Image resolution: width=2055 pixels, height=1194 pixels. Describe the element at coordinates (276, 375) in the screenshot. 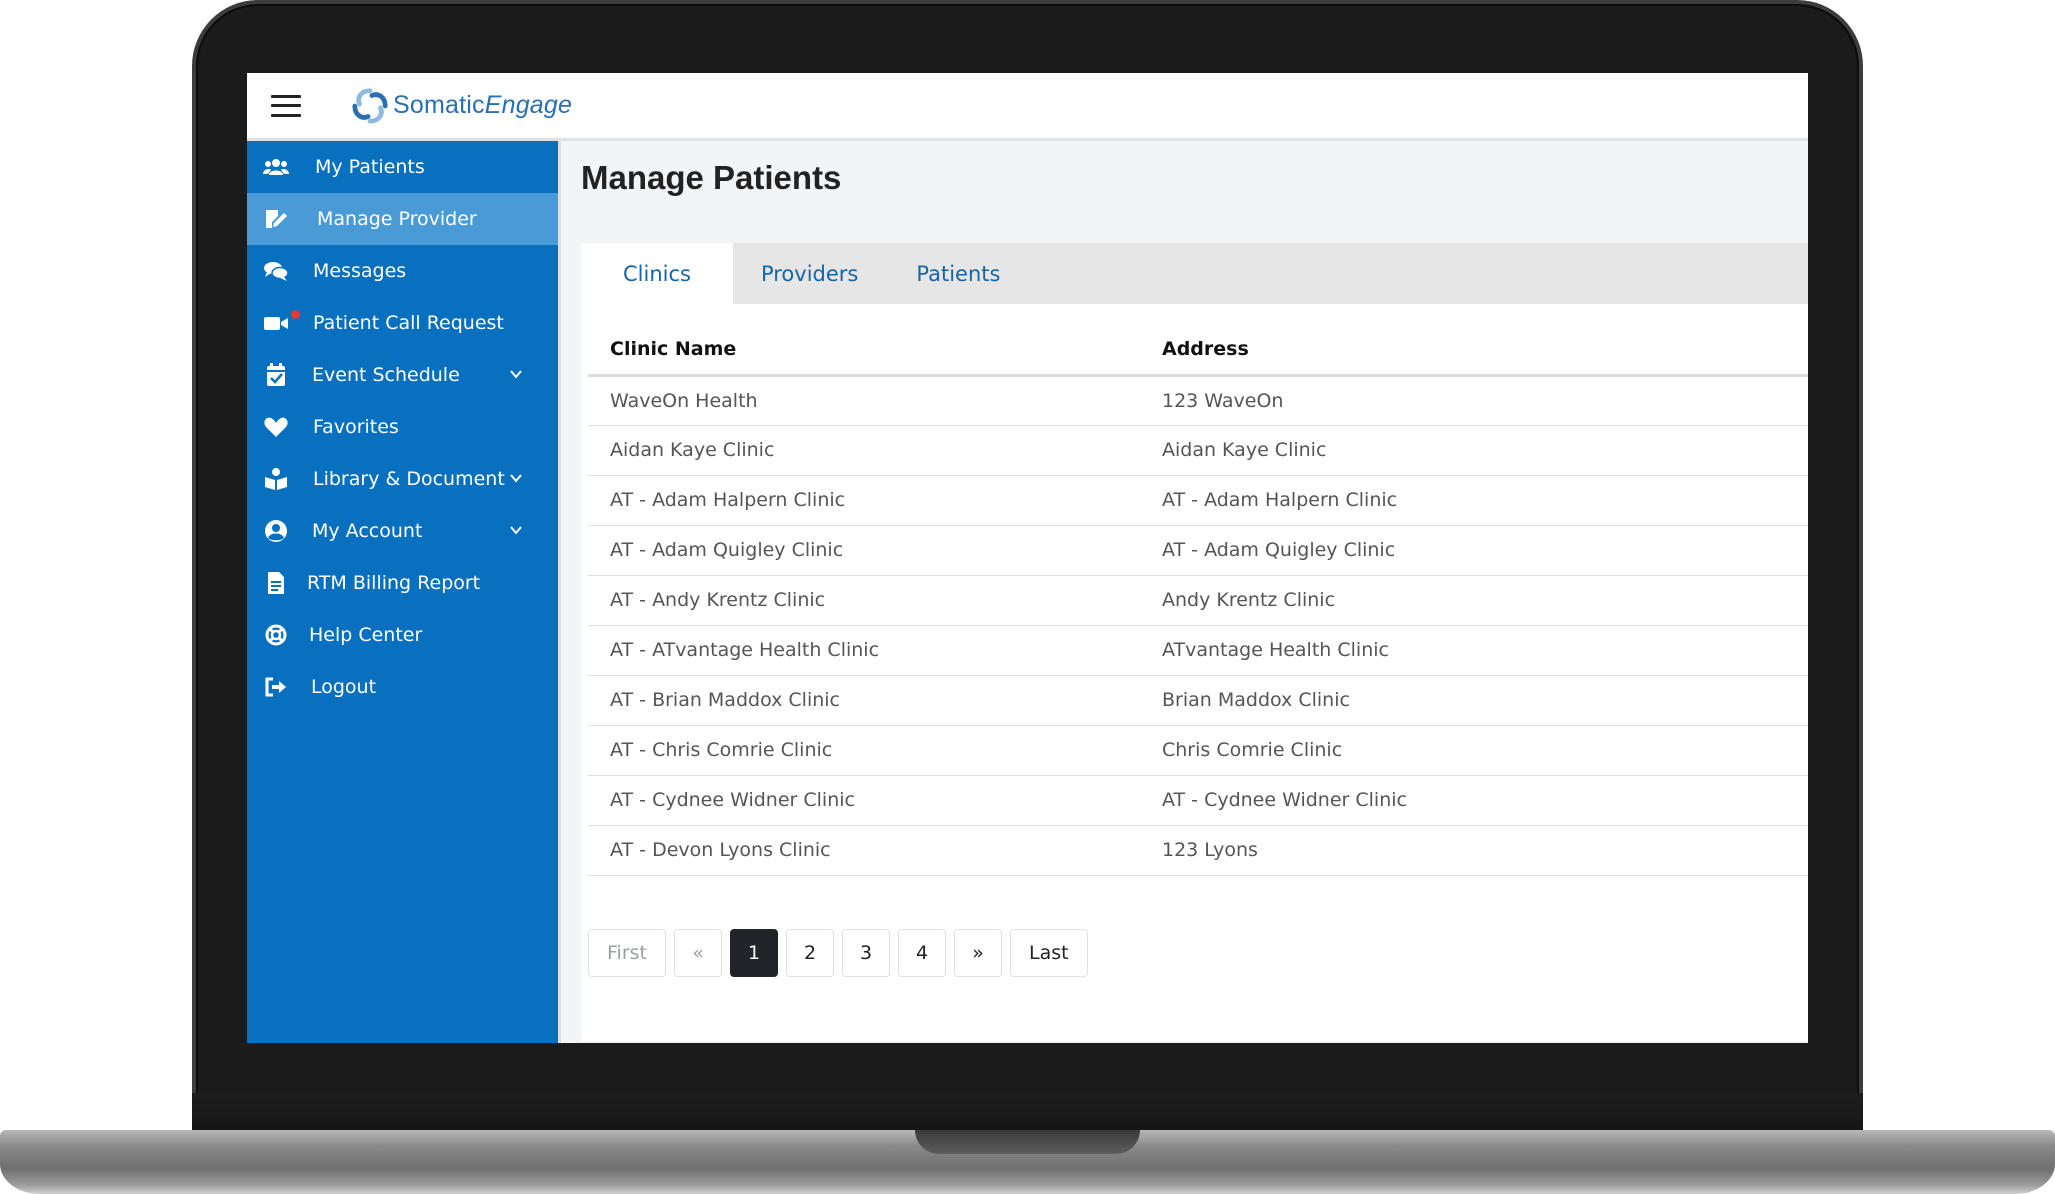

I see `calendar-check-icon` at that location.